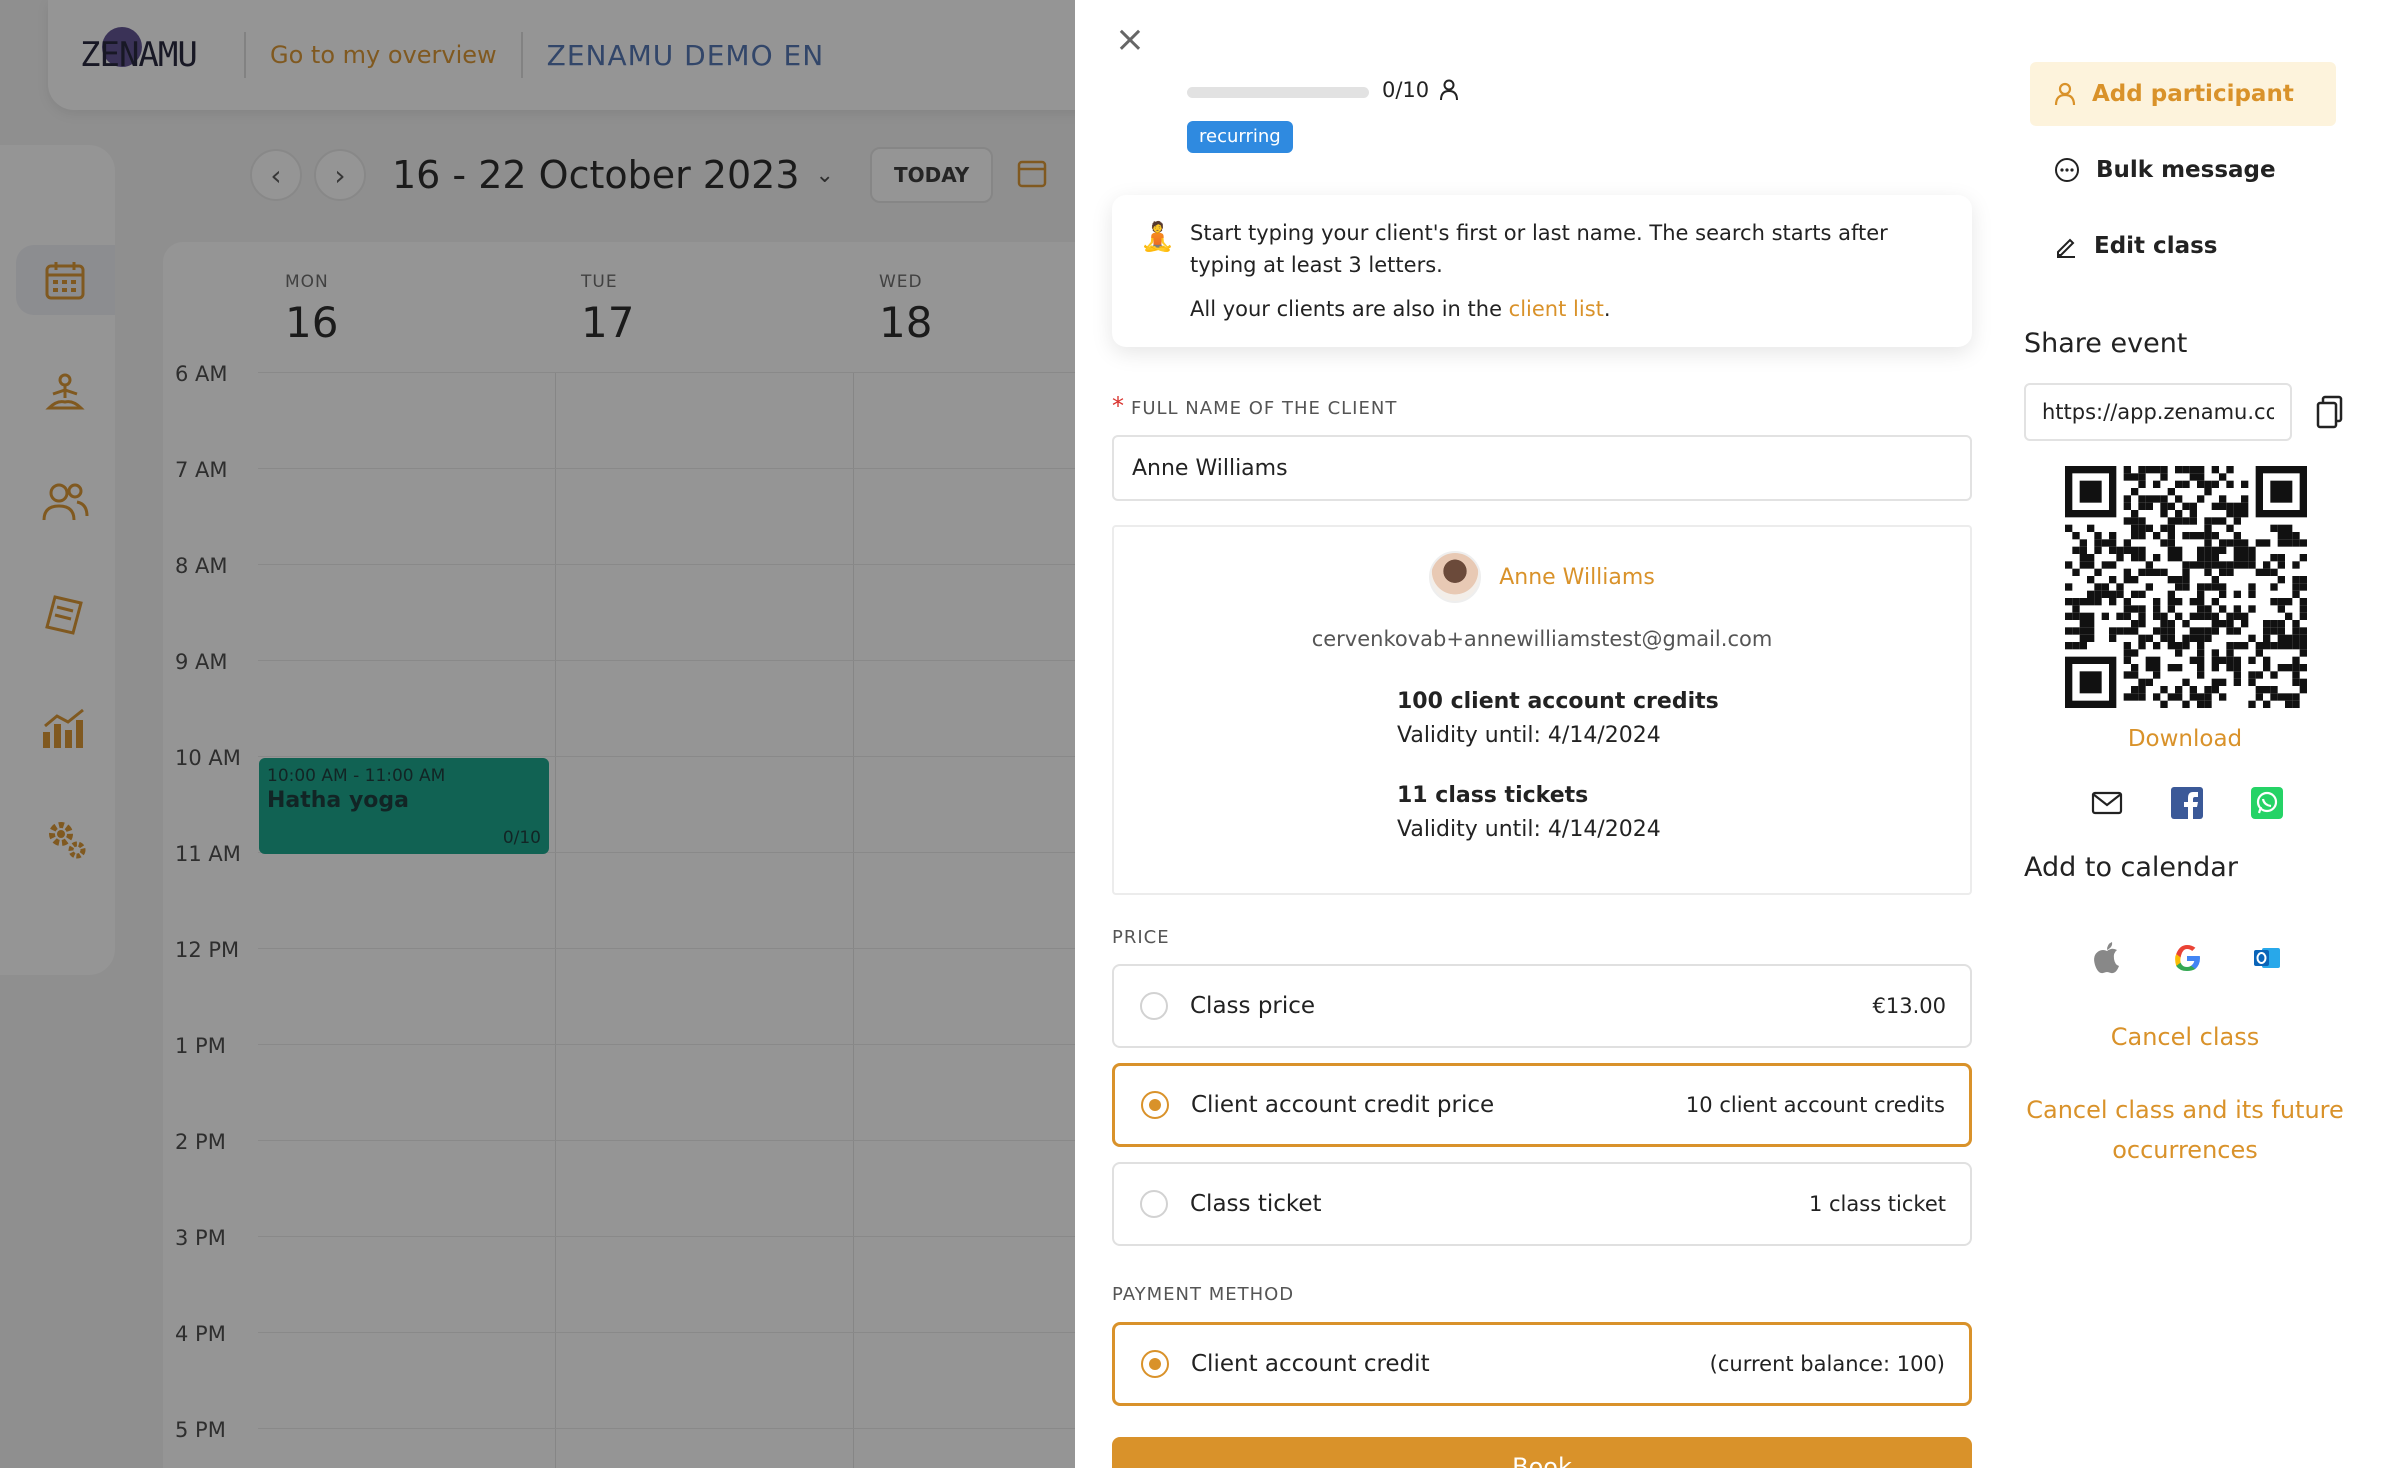 The width and height of the screenshot is (2386, 1468). Describe the element at coordinates (1542, 1452) in the screenshot. I see `book-button: Book` at that location.